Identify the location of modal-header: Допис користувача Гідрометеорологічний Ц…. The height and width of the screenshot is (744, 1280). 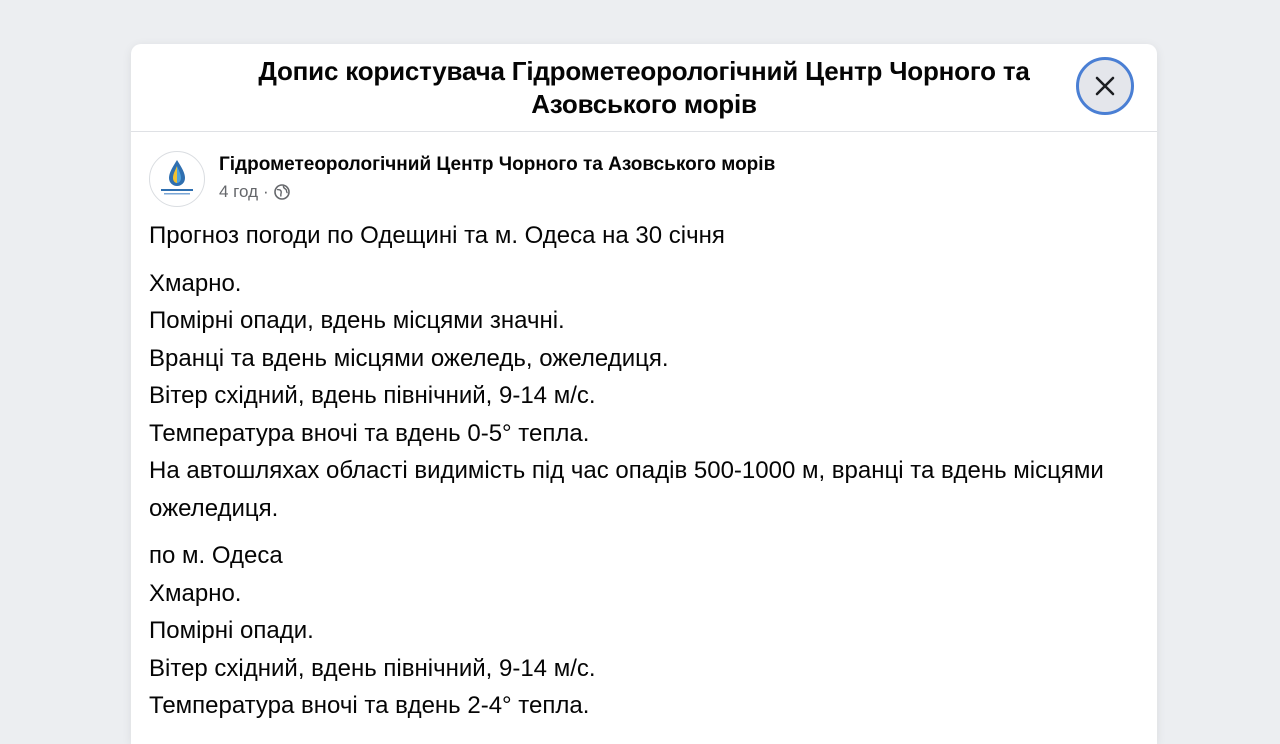
(644, 88).